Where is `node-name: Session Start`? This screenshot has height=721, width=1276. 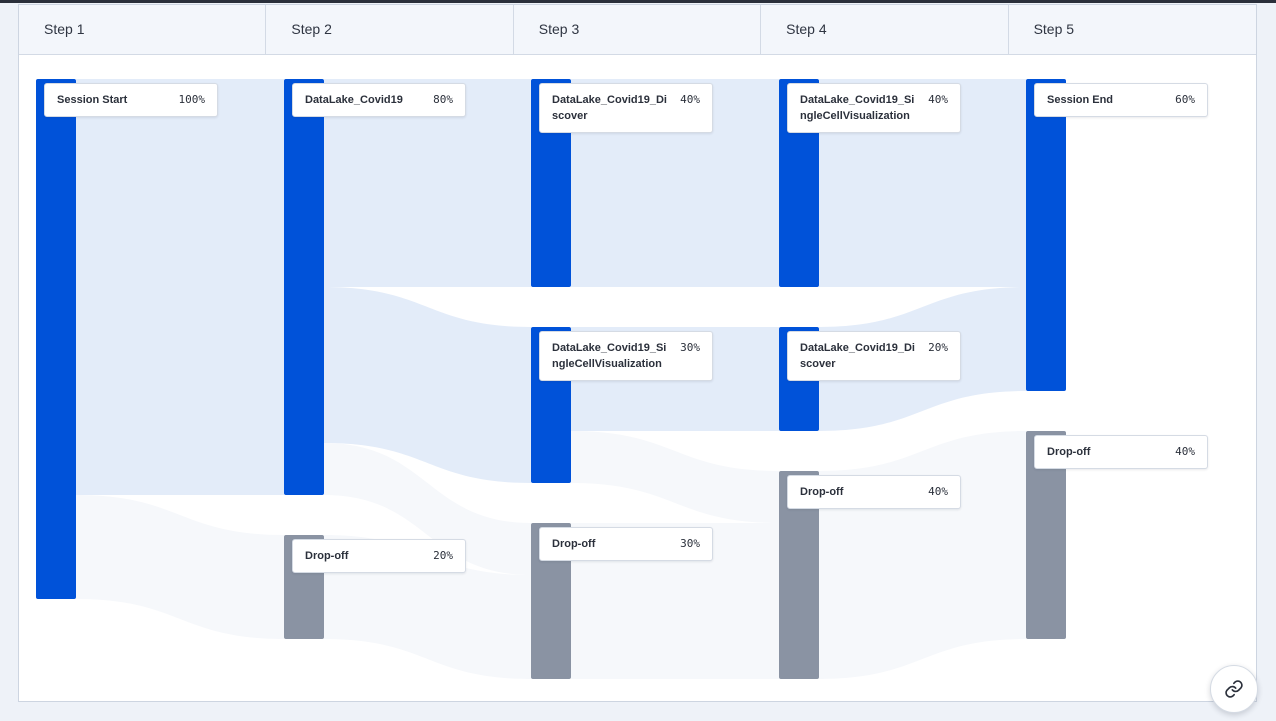
node-name: Session Start is located at coordinates (92, 100).